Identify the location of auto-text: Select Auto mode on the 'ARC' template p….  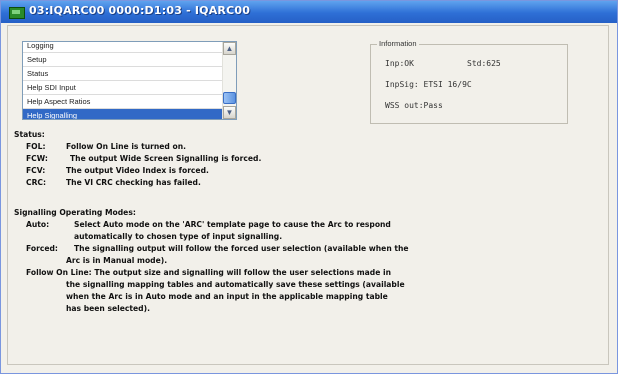
(232, 224).